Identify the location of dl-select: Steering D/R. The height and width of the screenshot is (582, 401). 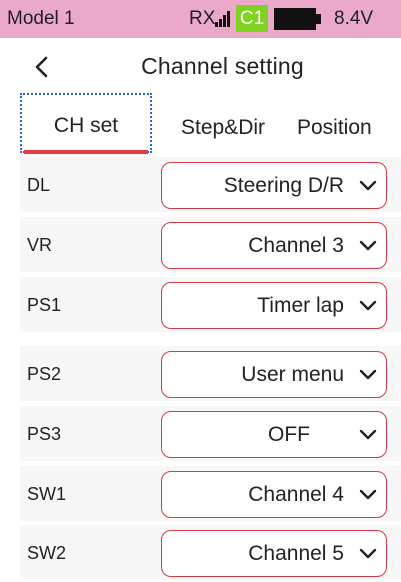
(274, 185).